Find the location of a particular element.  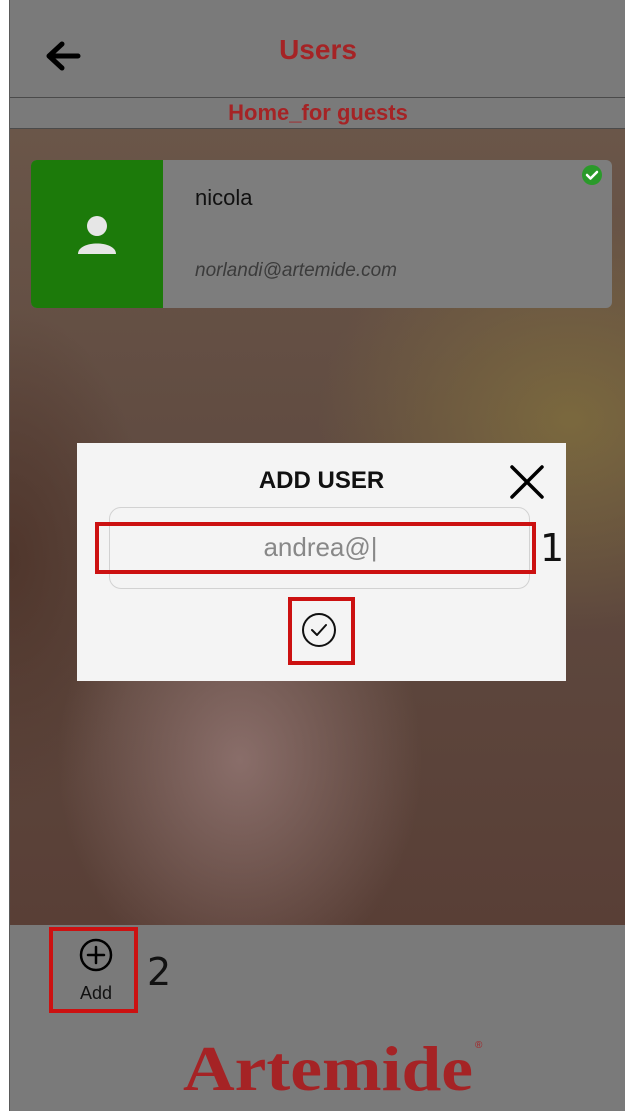

top-bar: Users is located at coordinates (317, 49).